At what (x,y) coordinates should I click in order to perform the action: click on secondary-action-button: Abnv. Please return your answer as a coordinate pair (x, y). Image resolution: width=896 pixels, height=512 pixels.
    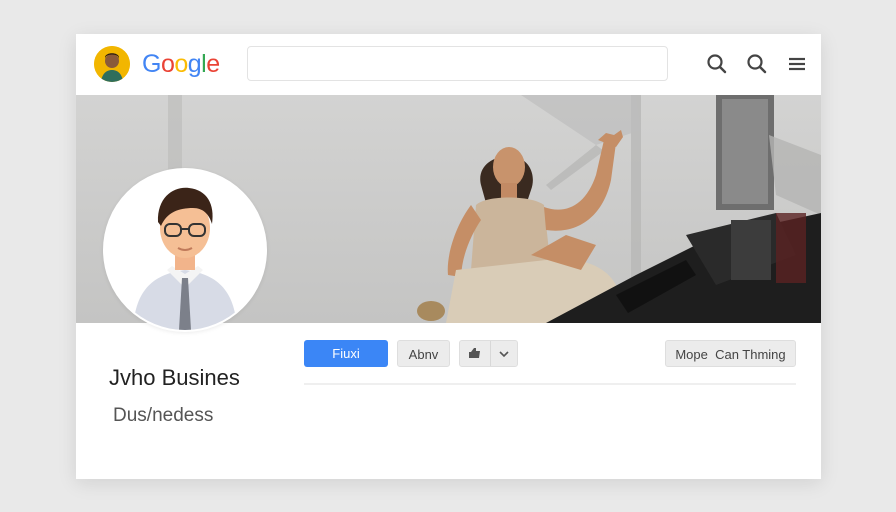
    Looking at the image, I should click on (423, 353).